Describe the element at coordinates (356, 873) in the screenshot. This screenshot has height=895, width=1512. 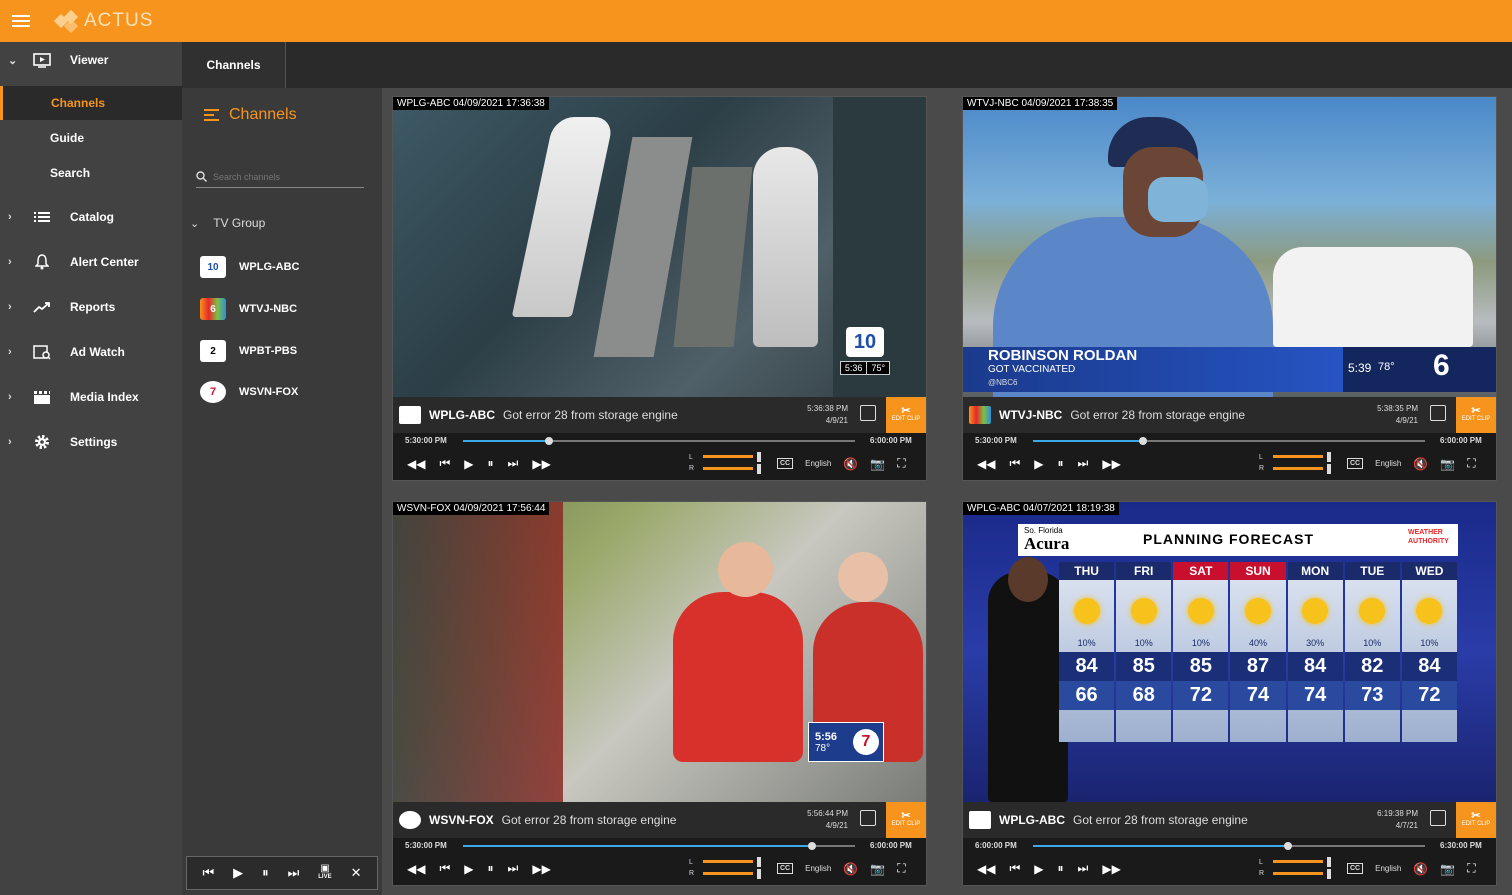
I see `close-icon: ✕` at that location.